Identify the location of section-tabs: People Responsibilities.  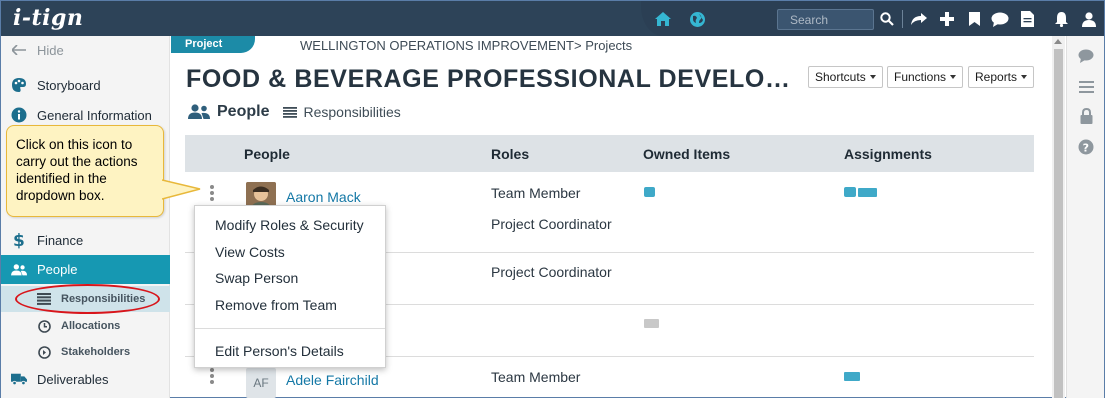
(294, 112).